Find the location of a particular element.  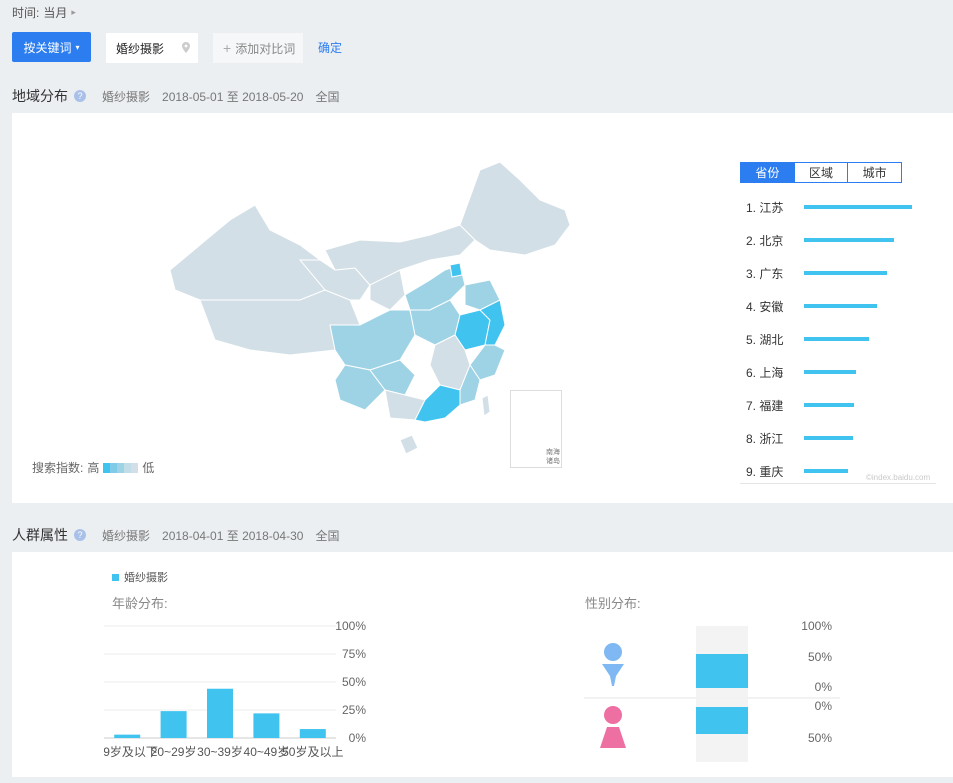

female-icon is located at coordinates (613, 727).